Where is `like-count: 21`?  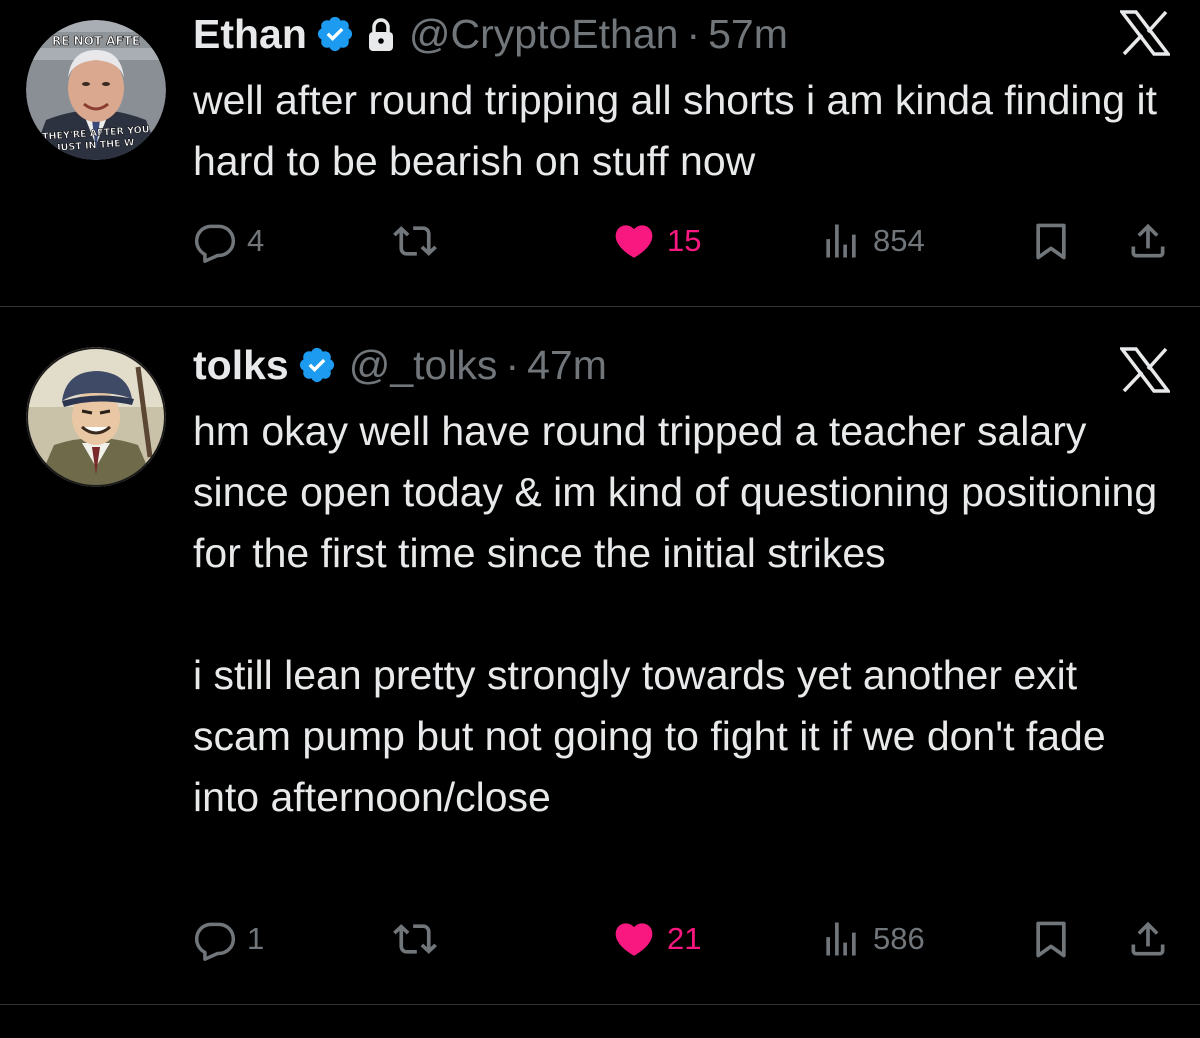 like-count: 21 is located at coordinates (684, 938).